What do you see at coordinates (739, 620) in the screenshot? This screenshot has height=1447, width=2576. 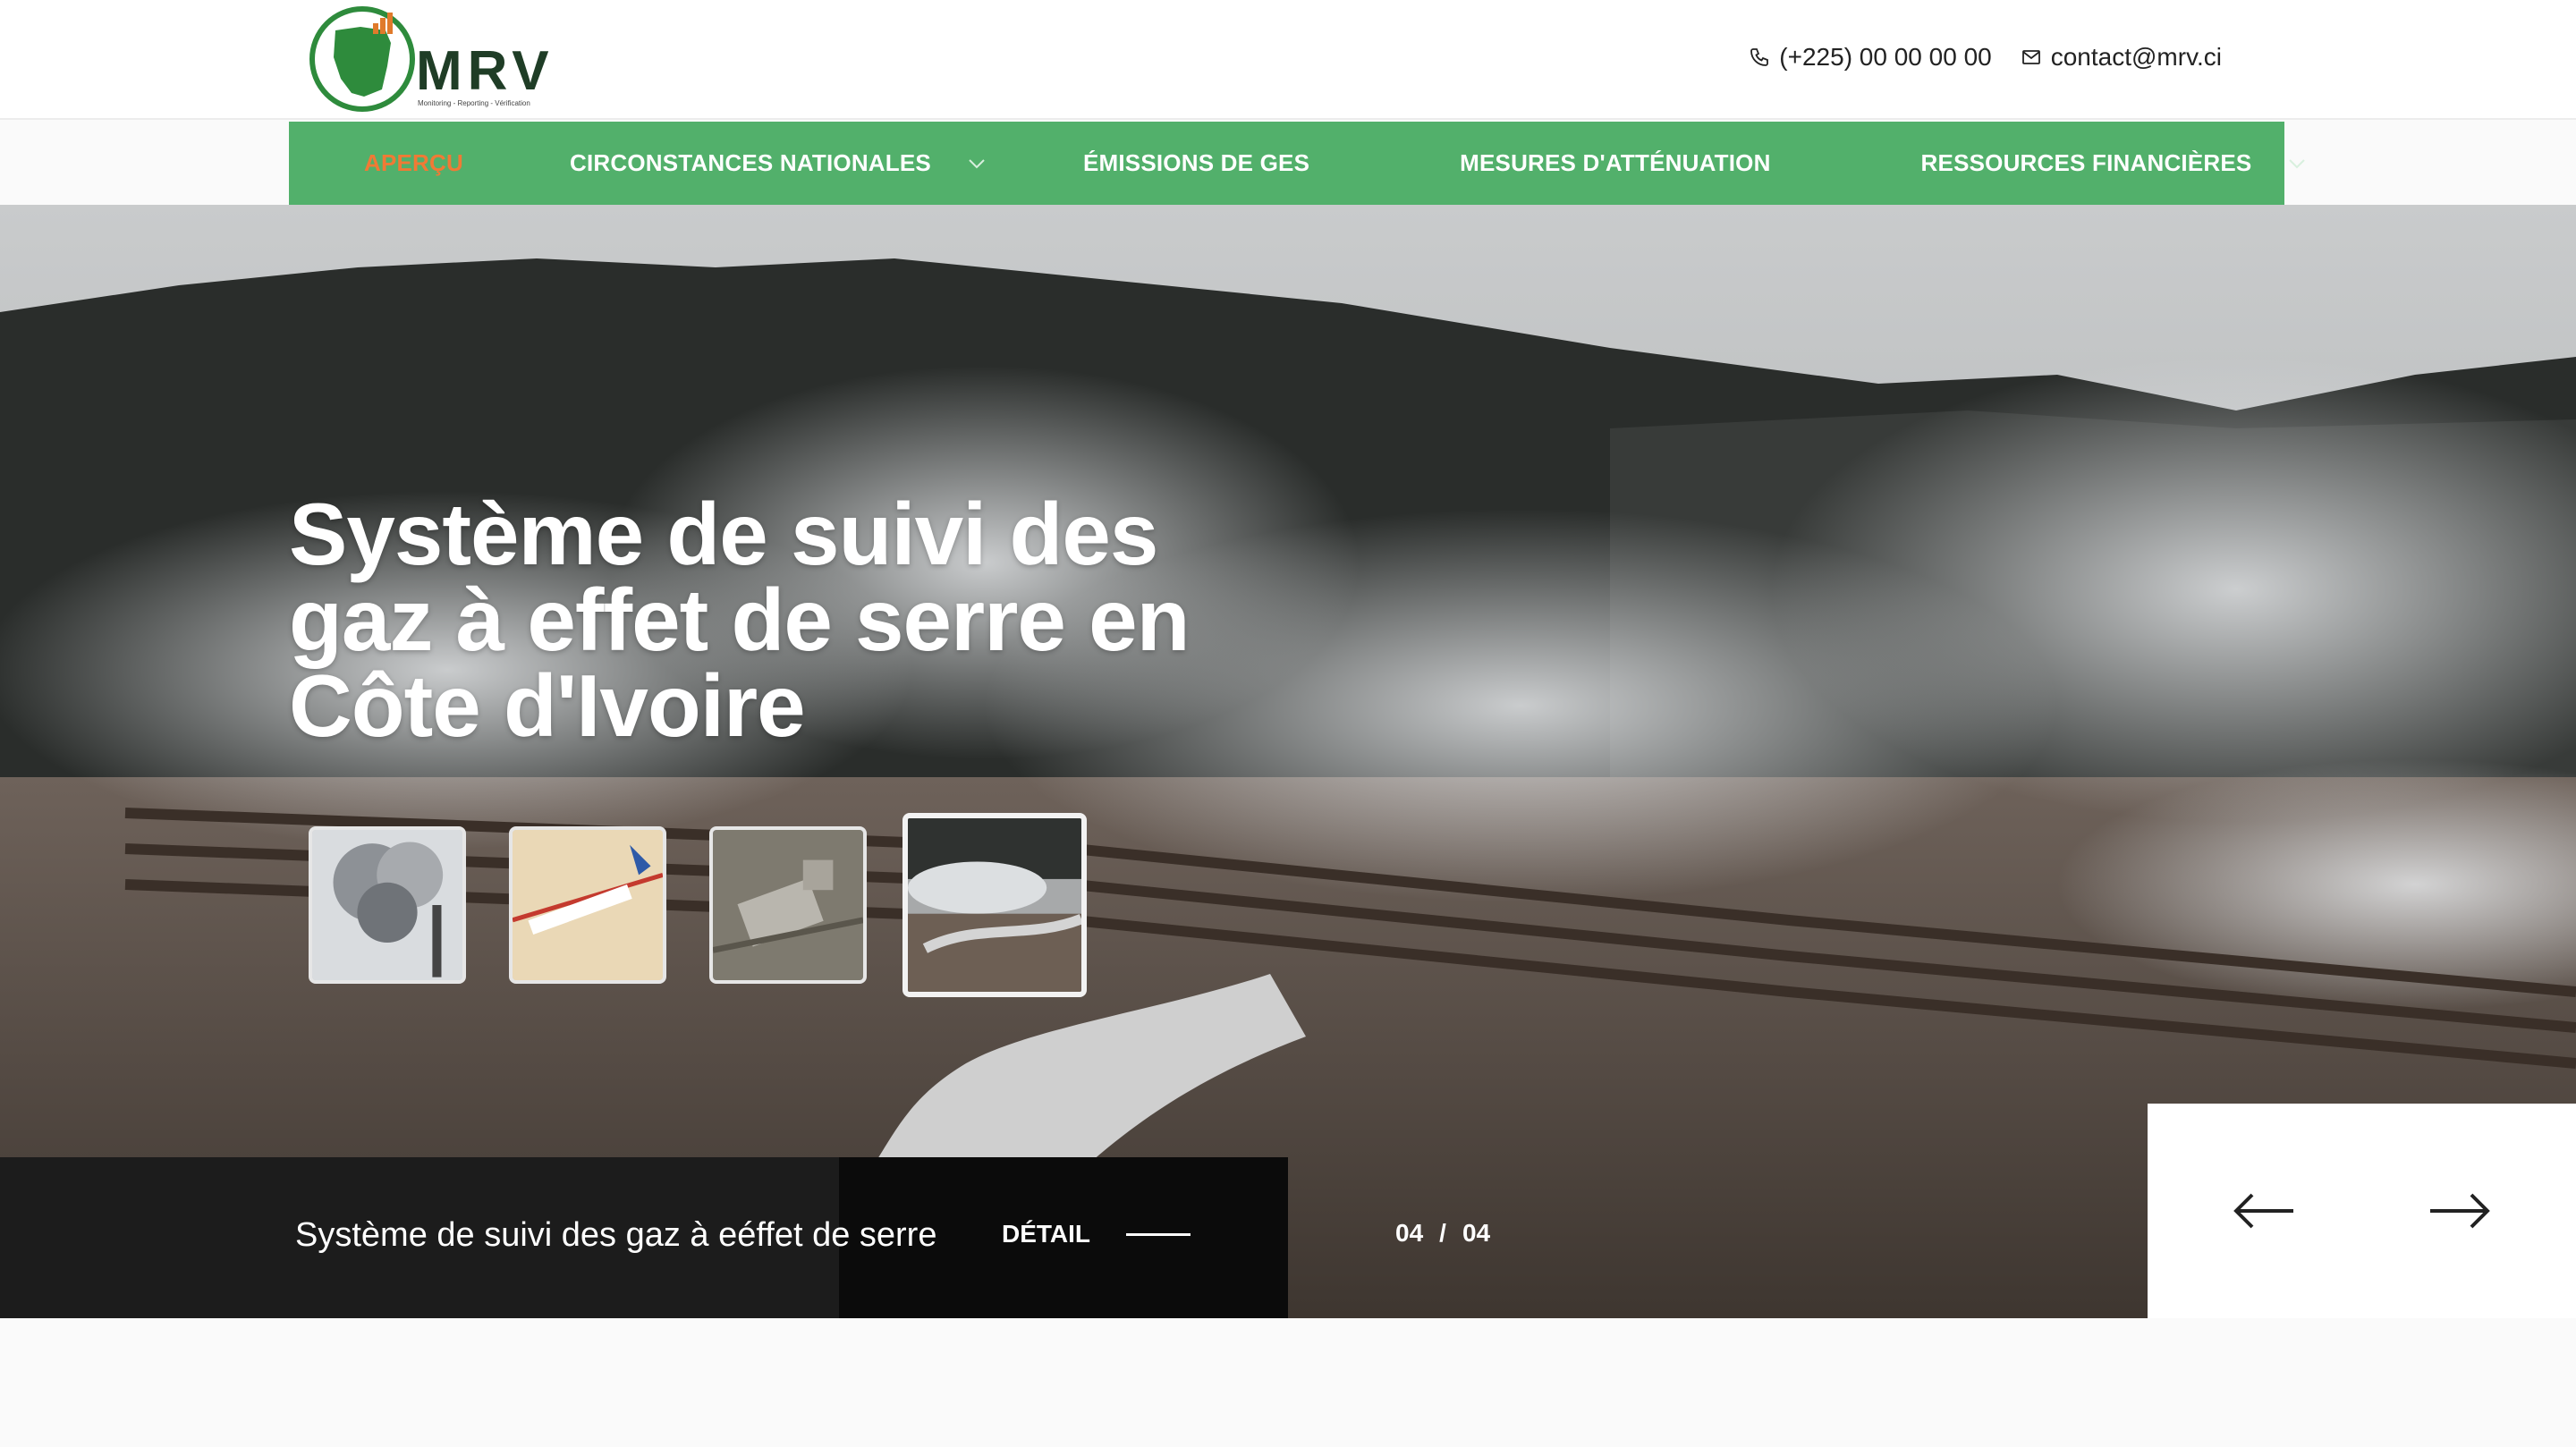 I see `hero-title-line2: gaz à effet de serre en` at bounding box center [739, 620].